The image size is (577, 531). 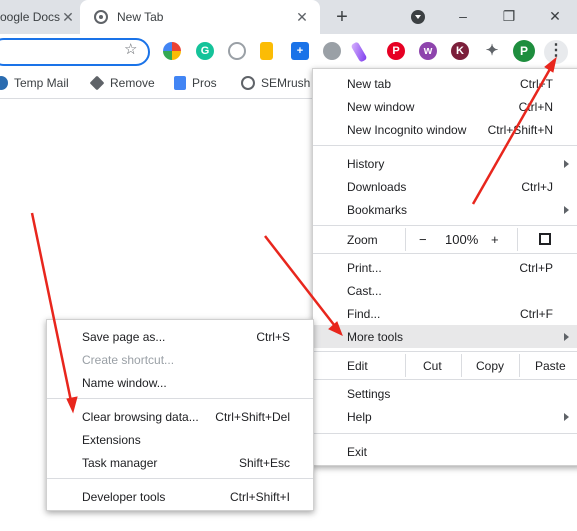 What do you see at coordinates (556, 52) in the screenshot?
I see `chrome-menu-button: ⋮` at bounding box center [556, 52].